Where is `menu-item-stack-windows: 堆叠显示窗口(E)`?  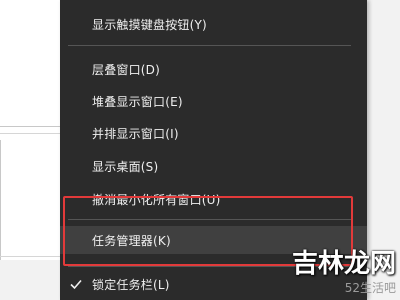 menu-item-stack-windows: 堆叠显示窗口(E) is located at coordinates (213, 101).